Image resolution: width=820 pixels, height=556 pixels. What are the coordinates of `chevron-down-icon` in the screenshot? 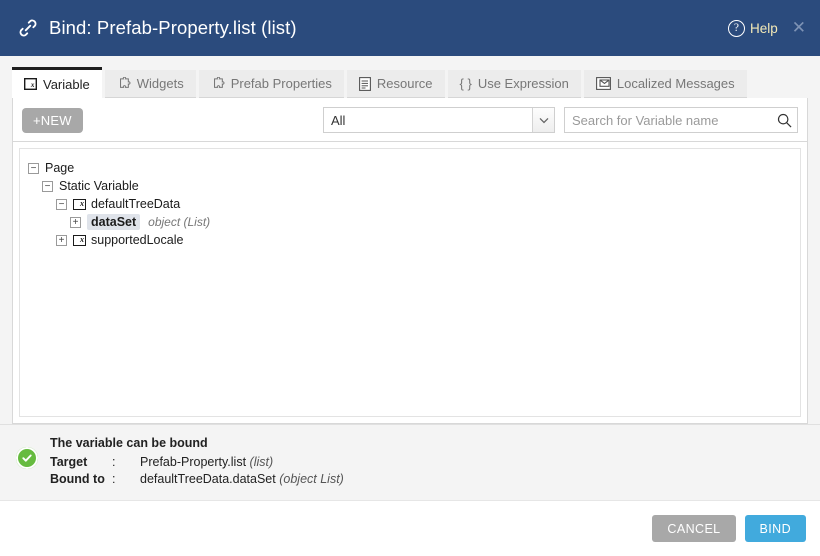 It's located at (543, 120).